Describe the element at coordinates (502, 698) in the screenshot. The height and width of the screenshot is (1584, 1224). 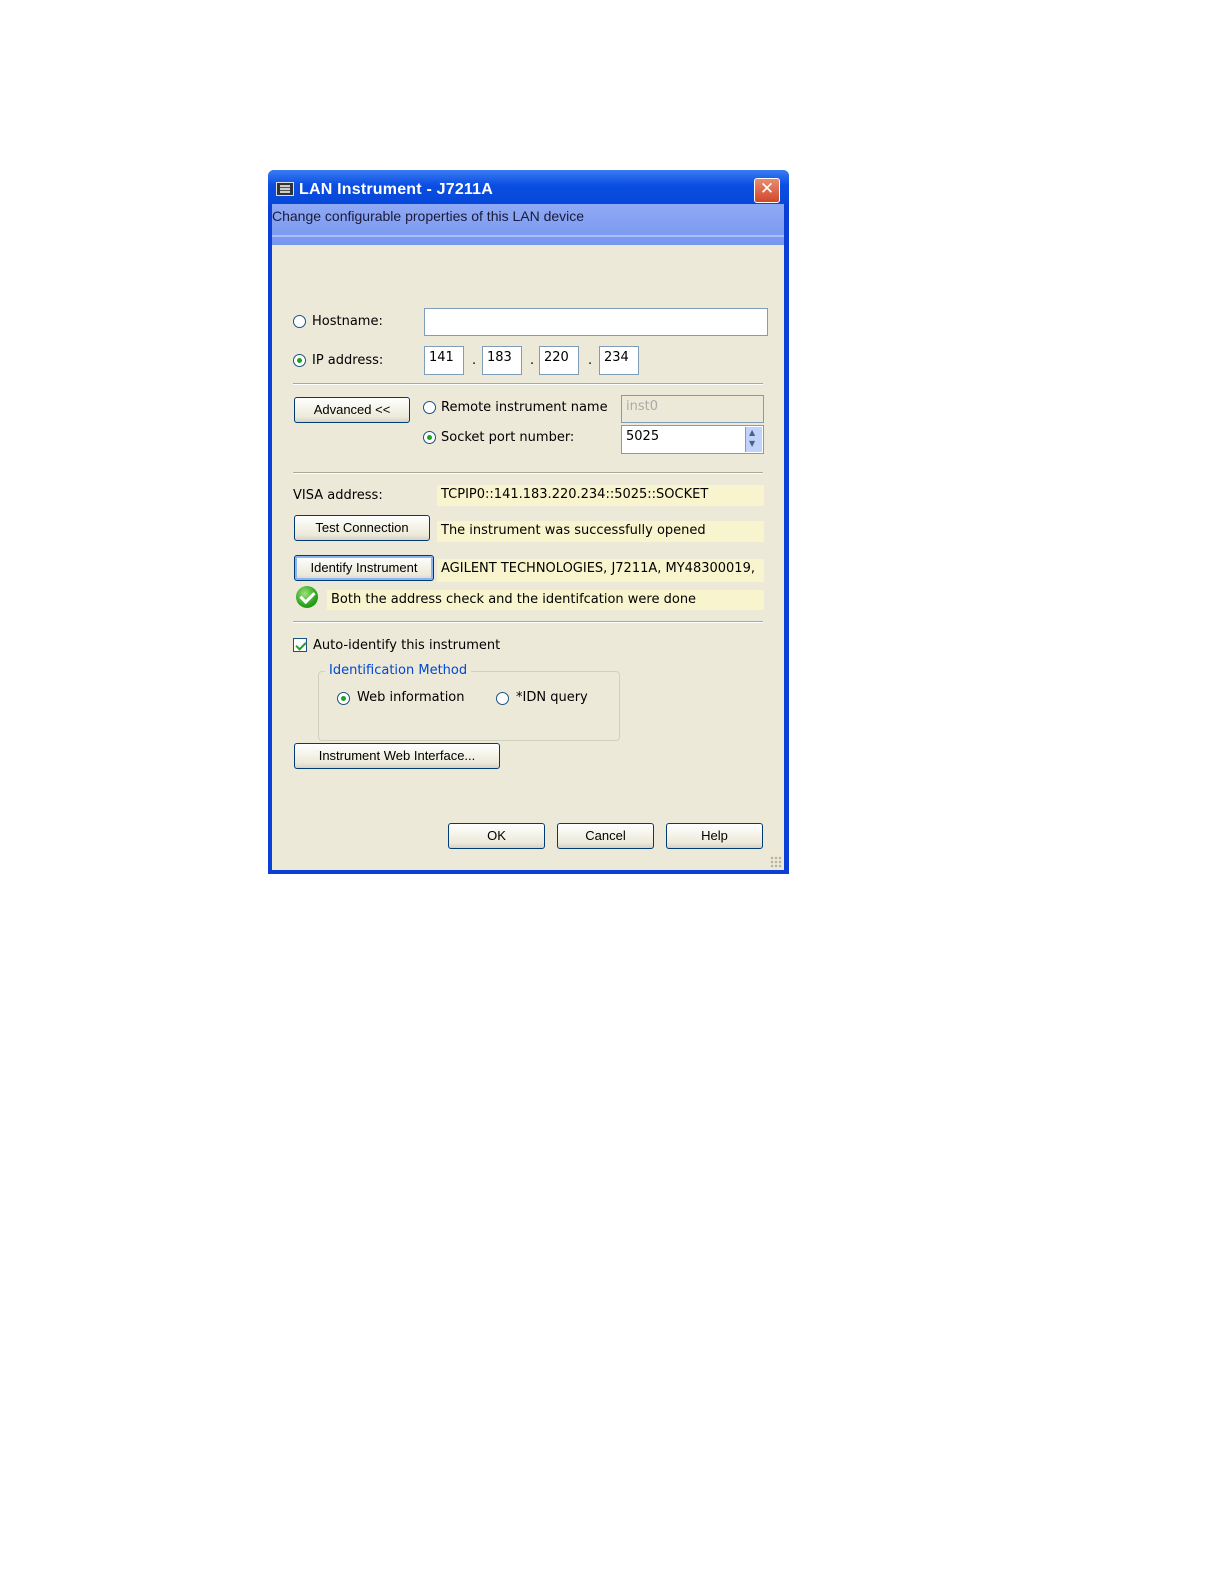
I see `idn-query-radio` at that location.